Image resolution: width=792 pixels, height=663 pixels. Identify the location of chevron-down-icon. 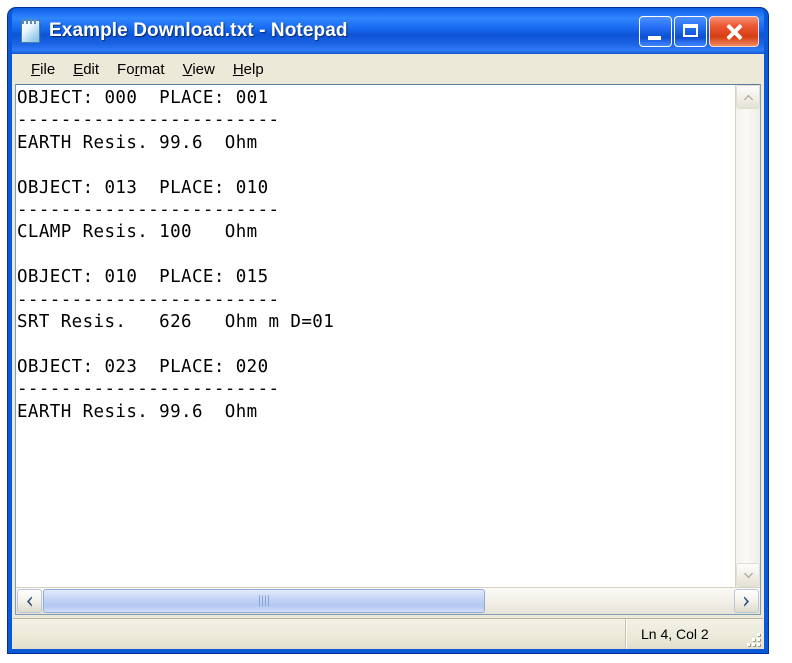
(748, 575).